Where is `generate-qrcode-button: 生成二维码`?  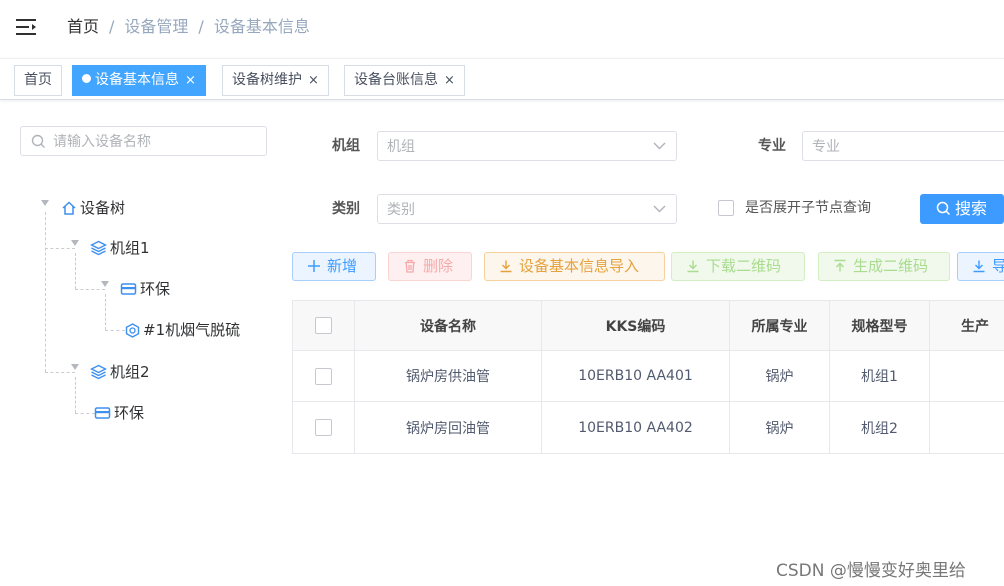
generate-qrcode-button: 生成二维码 is located at coordinates (884, 266).